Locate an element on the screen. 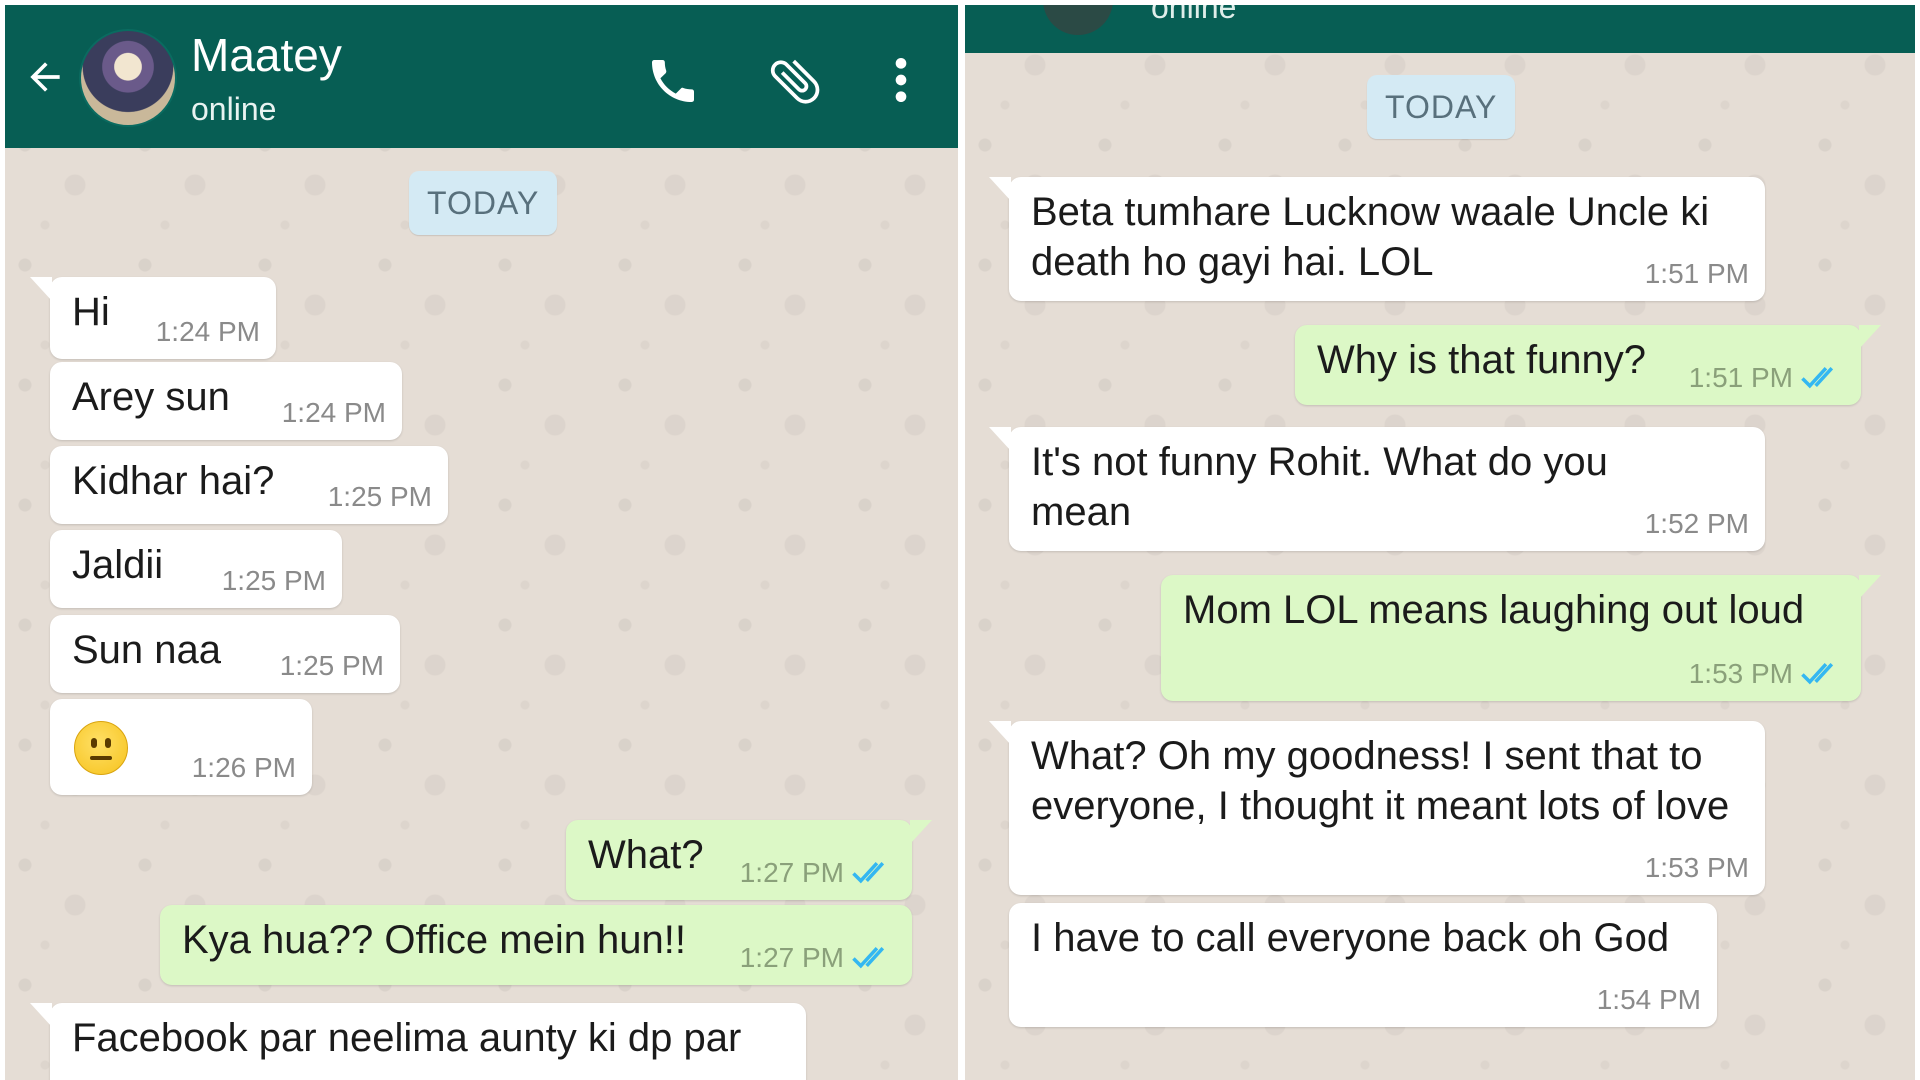 The width and height of the screenshot is (1920, 1080). message-incoming: 1:26 PM is located at coordinates (181, 747).